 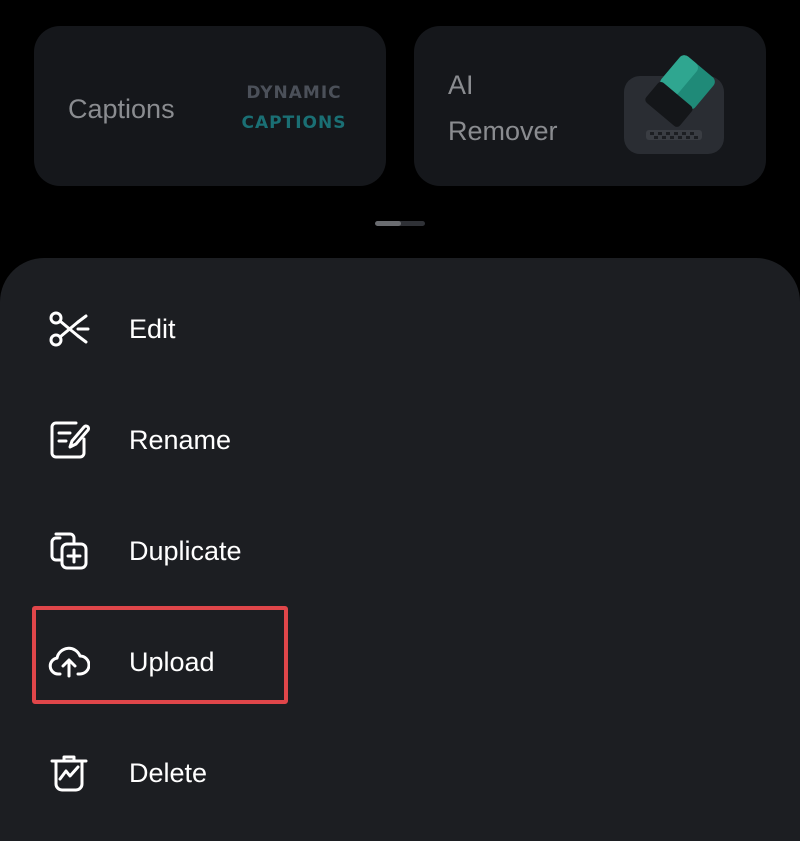 I want to click on page-indicator, so click(x=400, y=223).